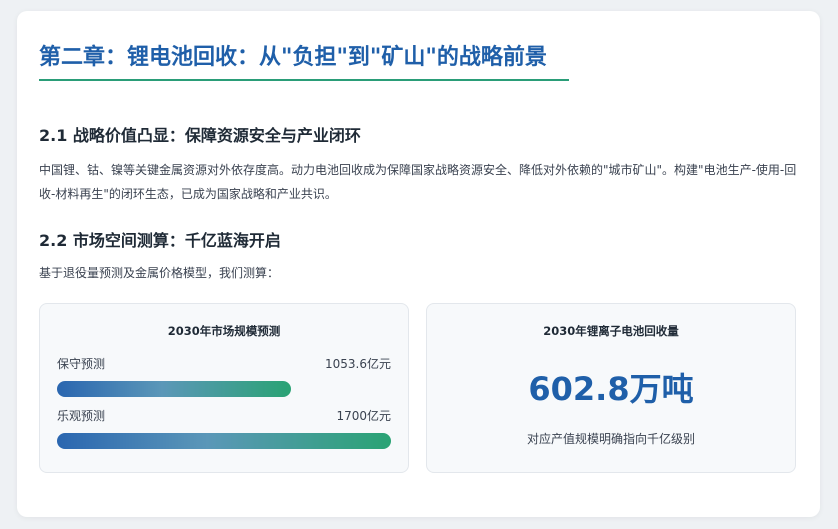 This screenshot has width=838, height=529. What do you see at coordinates (159, 273) in the screenshot?
I see `section-intro-market-space: 基于退役量预测及金属价格模型，我们测算：` at bounding box center [159, 273].